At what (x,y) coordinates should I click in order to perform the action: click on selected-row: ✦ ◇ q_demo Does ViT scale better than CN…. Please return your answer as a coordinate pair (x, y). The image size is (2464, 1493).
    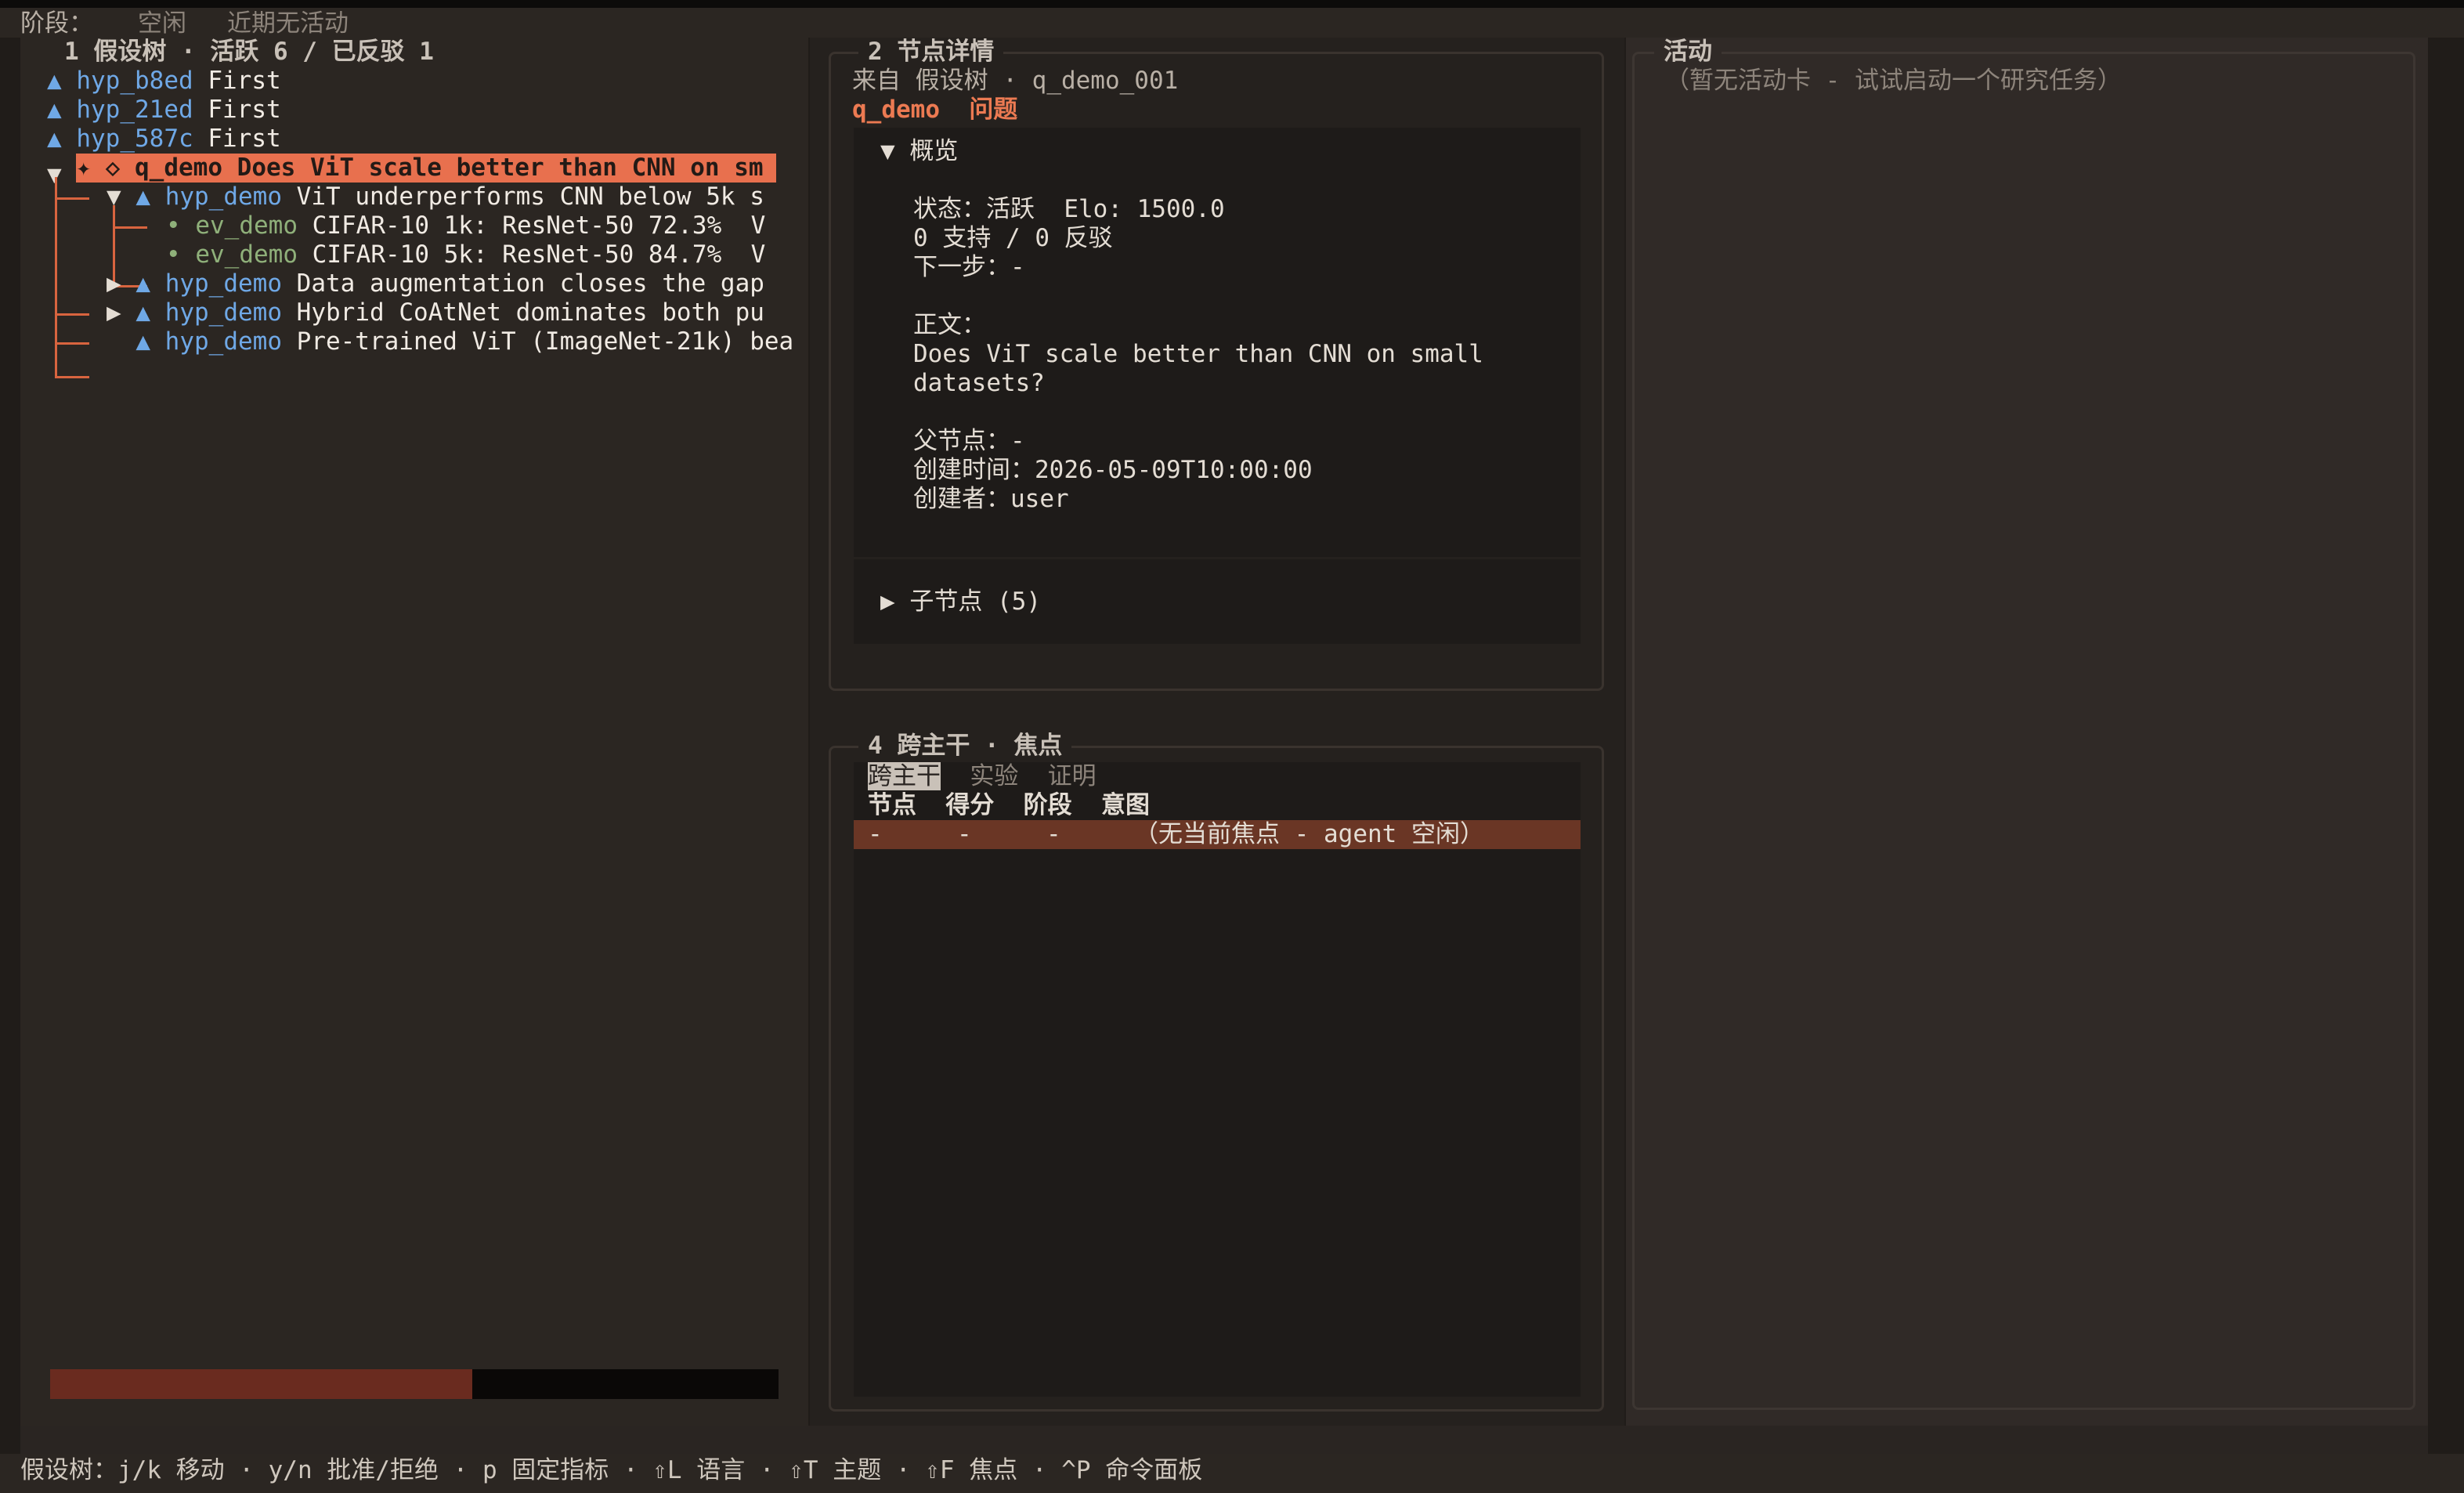
    Looking at the image, I should click on (426, 168).